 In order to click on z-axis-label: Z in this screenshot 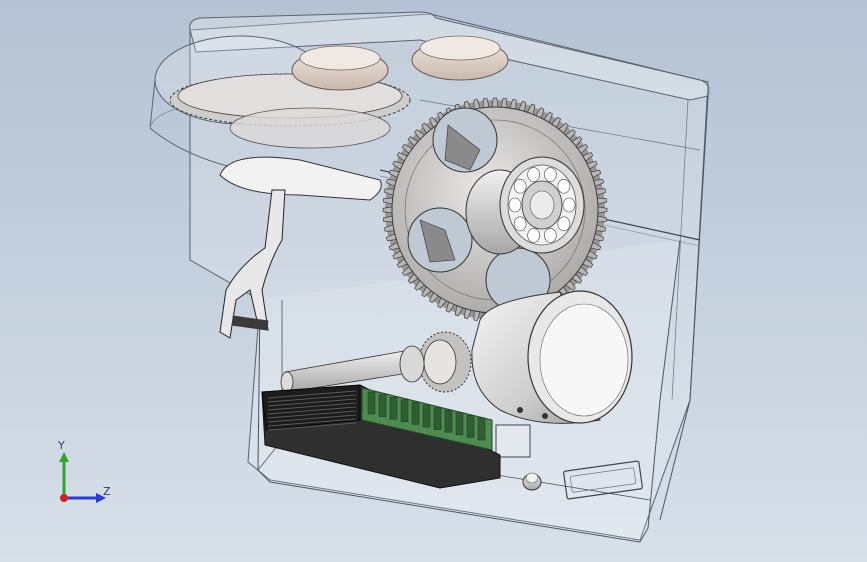, I will do `click(107, 491)`.